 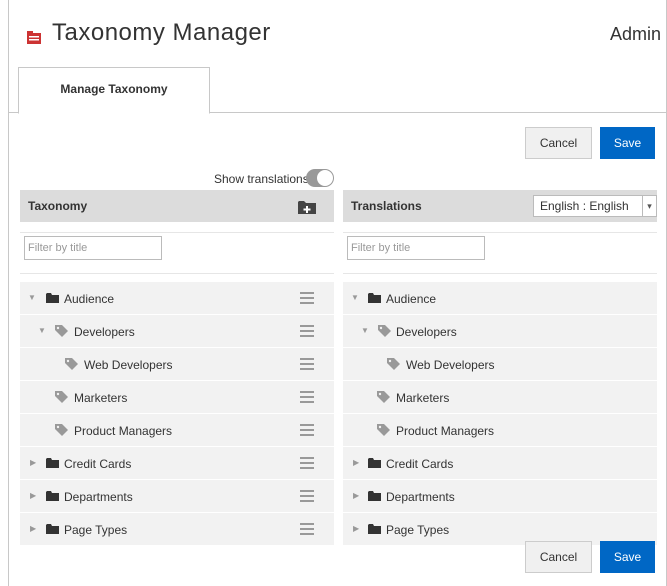 I want to click on translation-row-web-developers: Web Developers, so click(x=500, y=364).